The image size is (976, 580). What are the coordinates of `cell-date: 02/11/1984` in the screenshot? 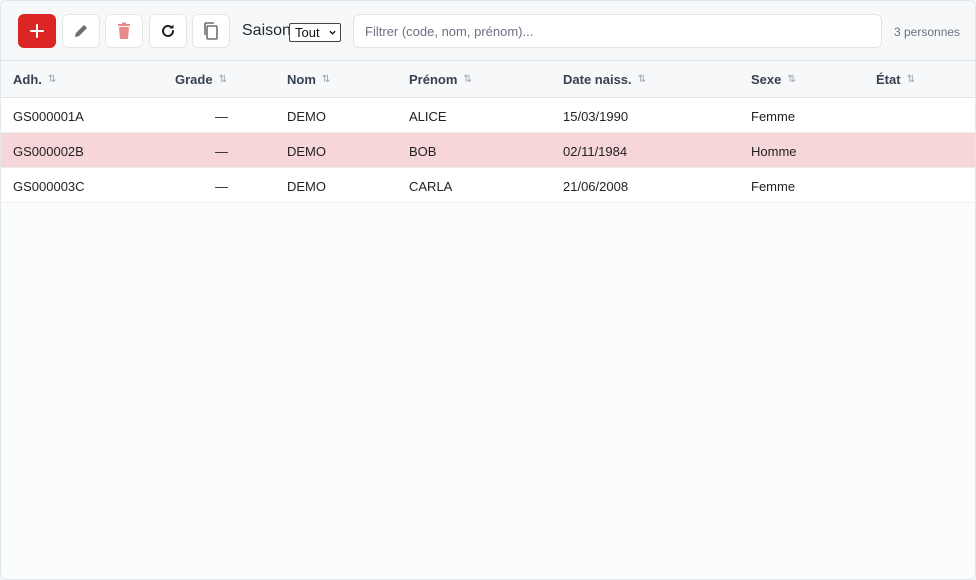 It's located at (595, 151).